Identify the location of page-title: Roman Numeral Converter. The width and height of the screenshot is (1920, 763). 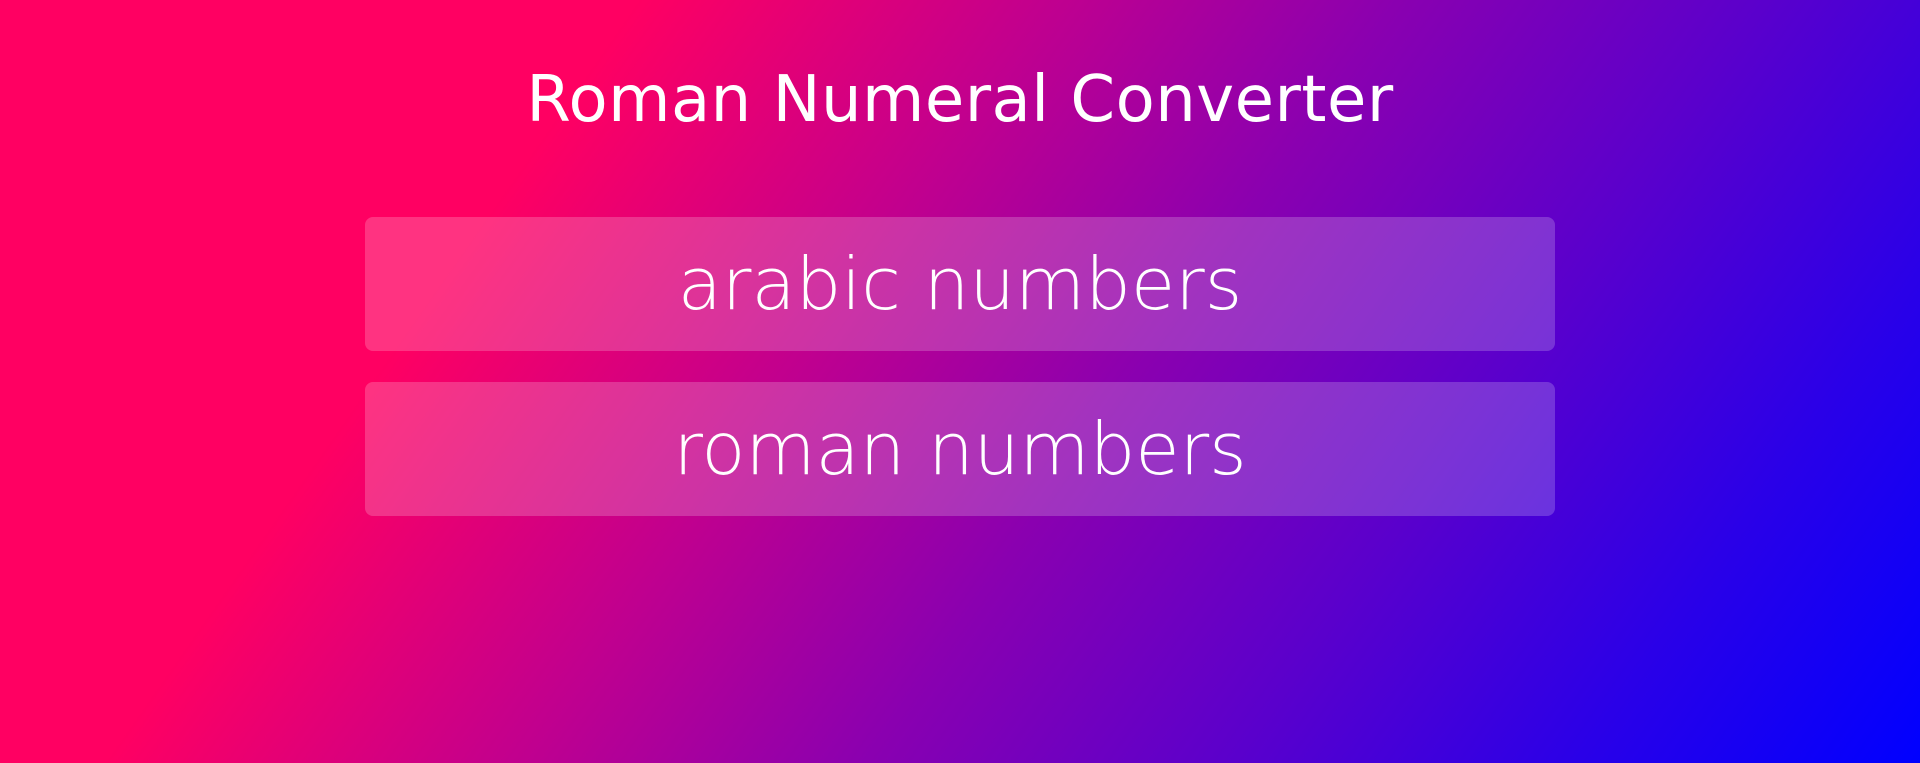
(960, 100).